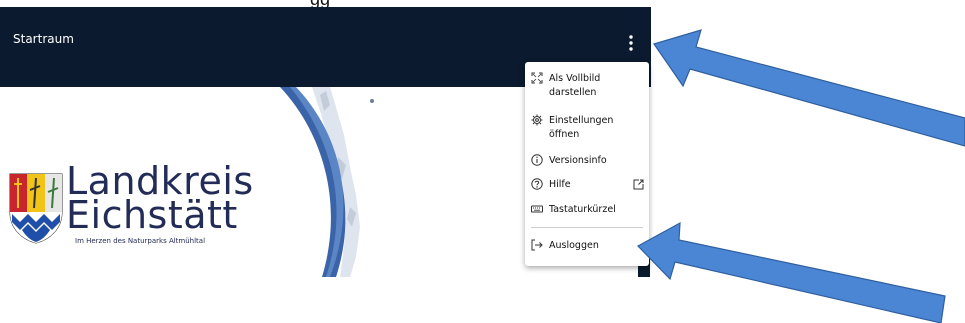 This screenshot has height=323, width=965. What do you see at coordinates (575, 85) in the screenshot?
I see `menu-item-label: Als Vollbild darstellen` at bounding box center [575, 85].